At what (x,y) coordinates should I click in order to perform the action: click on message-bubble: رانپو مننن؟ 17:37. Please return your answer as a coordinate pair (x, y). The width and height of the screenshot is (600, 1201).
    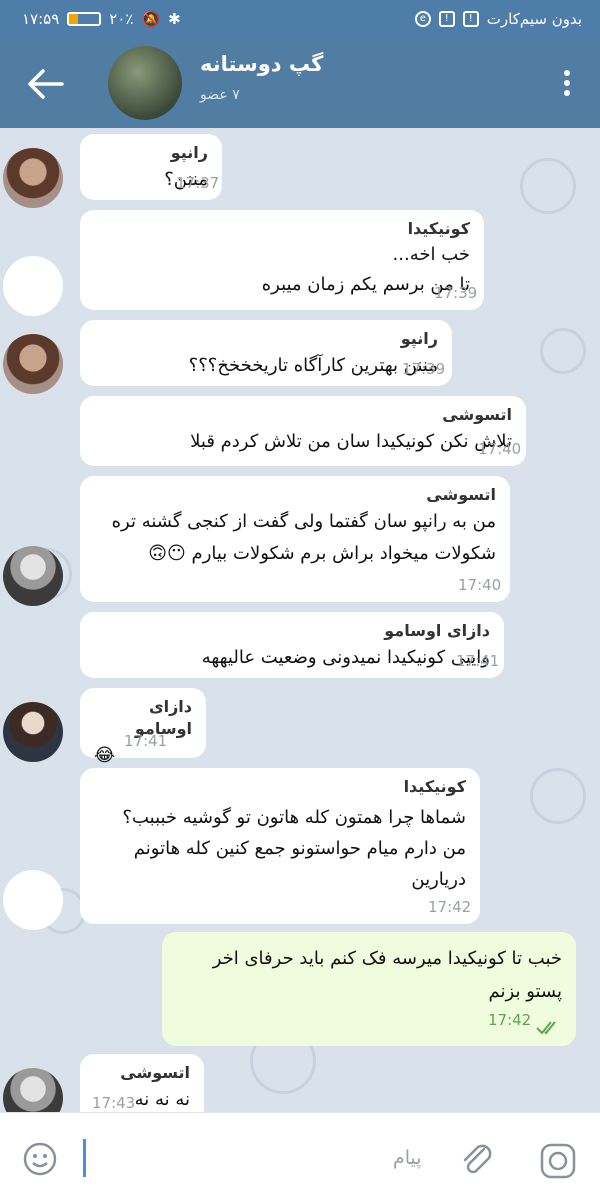
    Looking at the image, I should click on (151, 167).